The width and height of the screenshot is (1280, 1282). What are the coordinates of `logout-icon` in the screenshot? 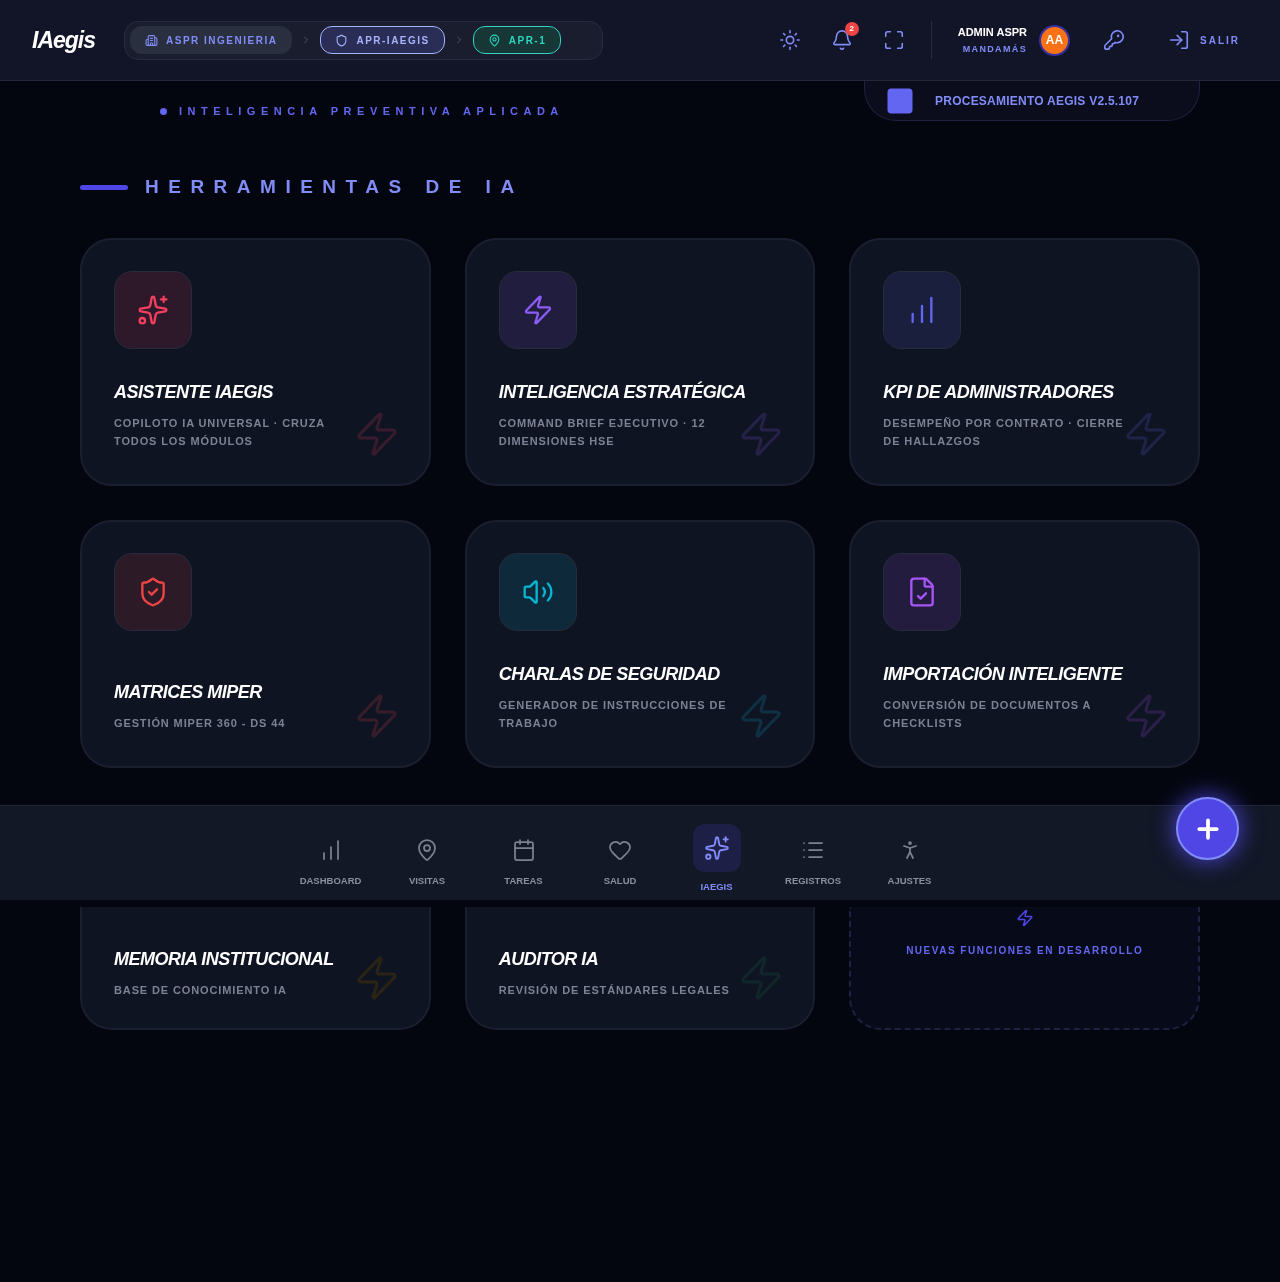 It's located at (1179, 40).